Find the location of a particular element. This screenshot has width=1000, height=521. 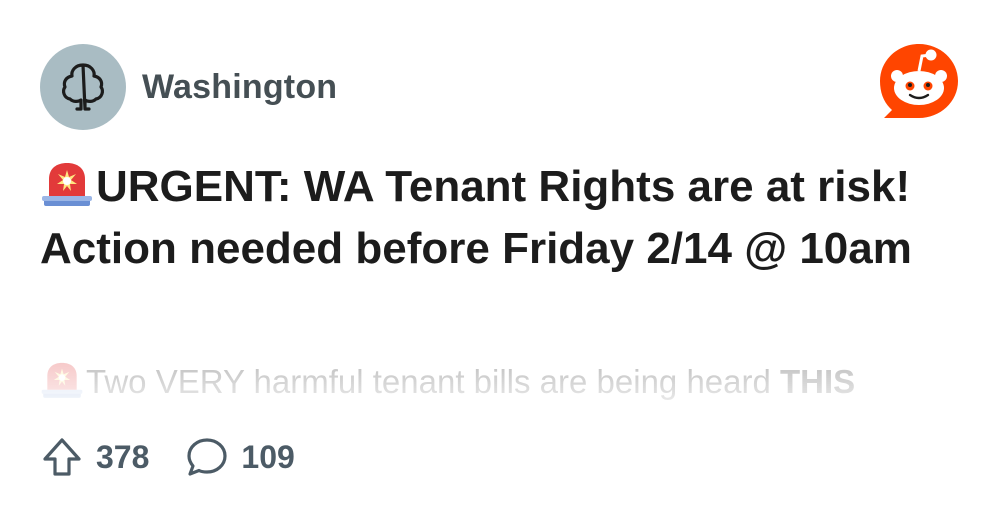

post-stats: 378 109 is located at coordinates (167, 457).